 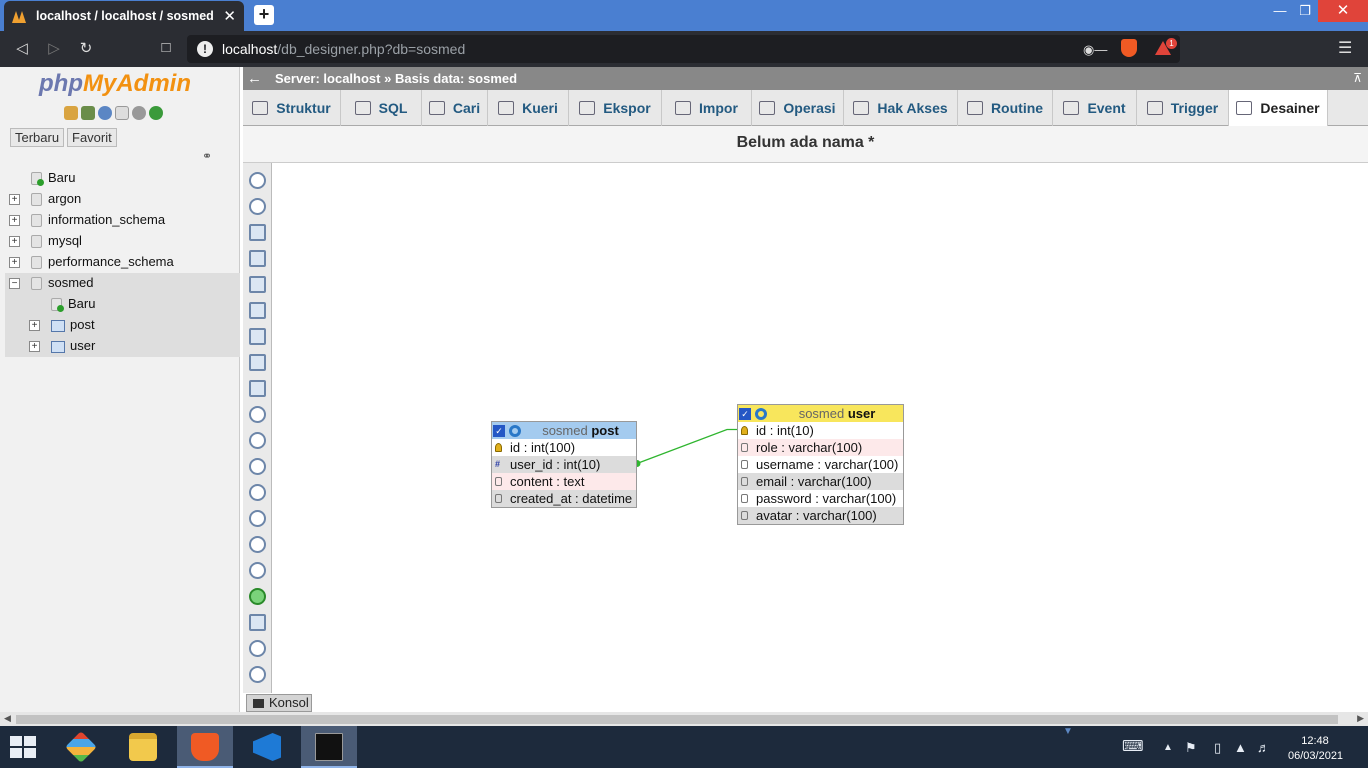 What do you see at coordinates (1357, 78) in the screenshot?
I see `scroll-top-icon: ⊼` at bounding box center [1357, 78].